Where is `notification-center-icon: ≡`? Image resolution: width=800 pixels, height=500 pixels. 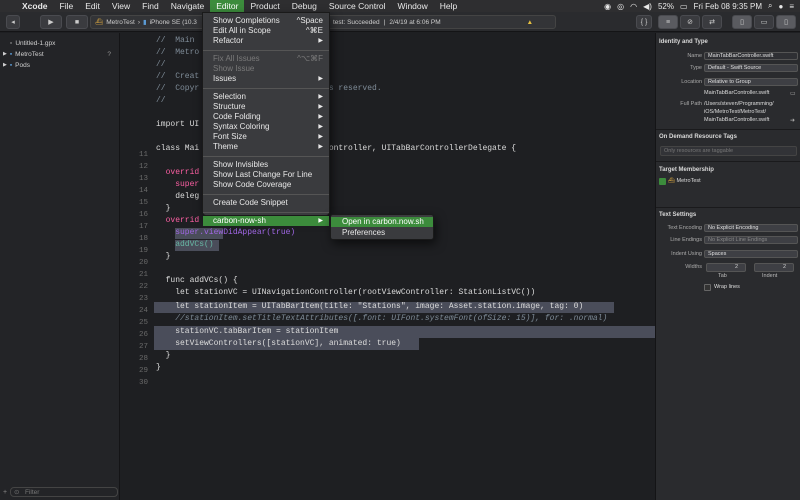
notification-center-icon: ≡ is located at coordinates (791, 6).